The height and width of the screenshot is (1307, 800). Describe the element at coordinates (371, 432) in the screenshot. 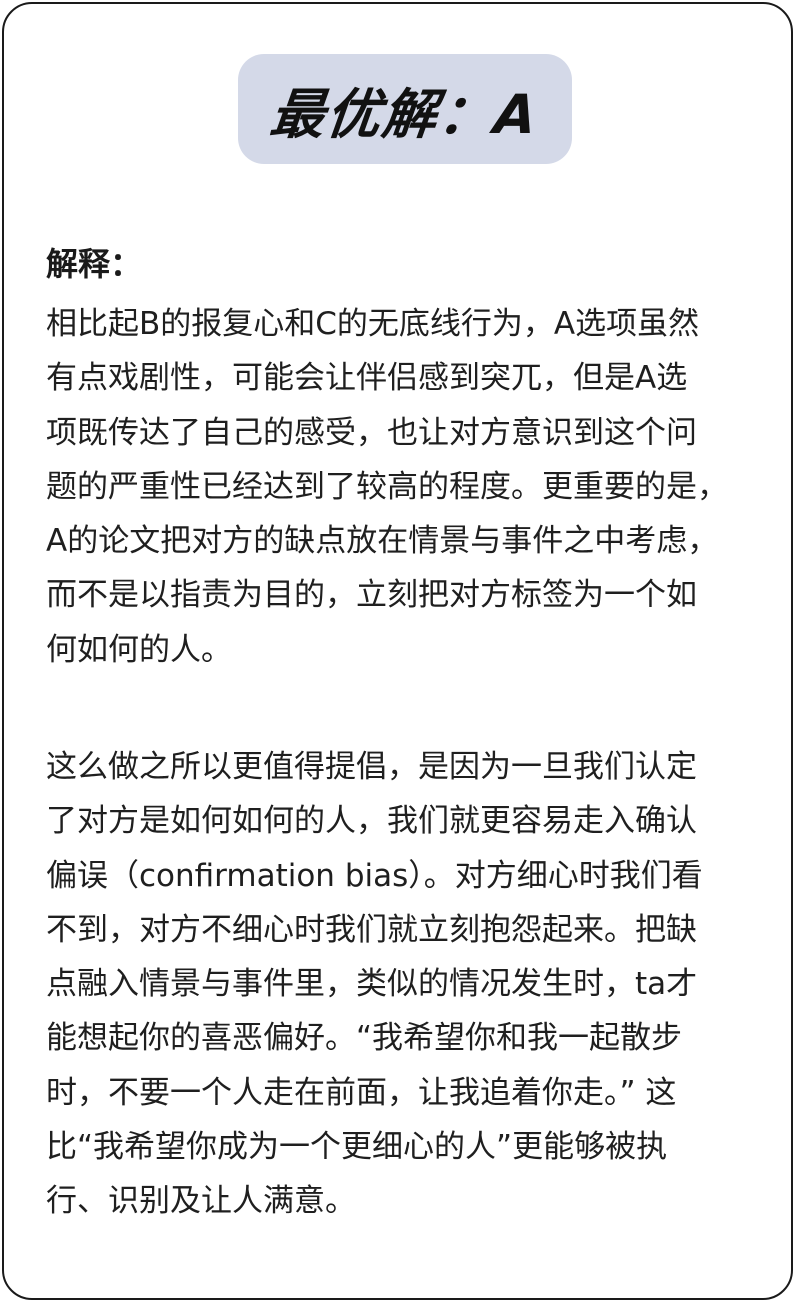

I see `paragraph-line: 项既传达了自己的感受，也让对方意识到这个问` at that location.